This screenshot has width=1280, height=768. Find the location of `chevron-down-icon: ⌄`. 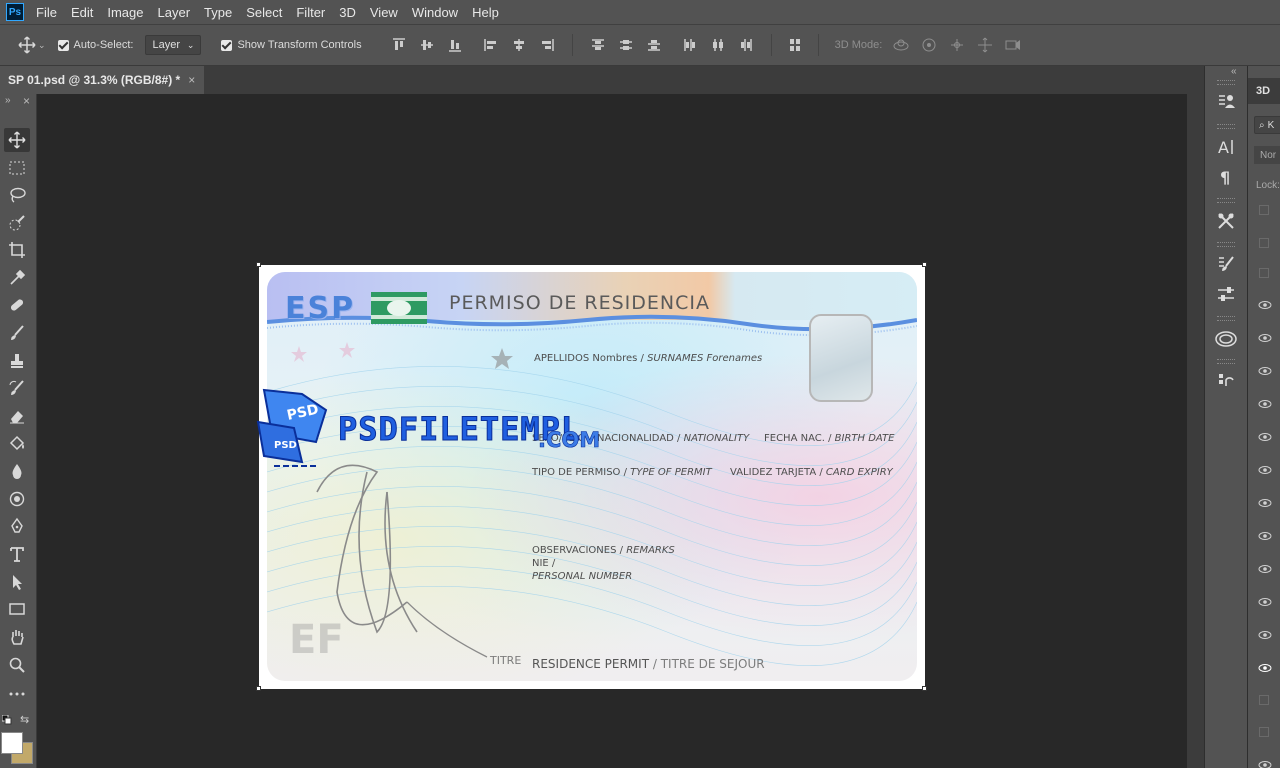

chevron-down-icon: ⌄ is located at coordinates (42, 45).